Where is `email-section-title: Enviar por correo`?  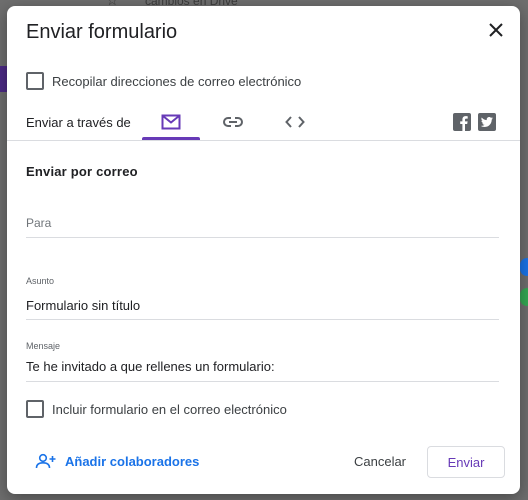 email-section-title: Enviar por correo is located at coordinates (82, 171).